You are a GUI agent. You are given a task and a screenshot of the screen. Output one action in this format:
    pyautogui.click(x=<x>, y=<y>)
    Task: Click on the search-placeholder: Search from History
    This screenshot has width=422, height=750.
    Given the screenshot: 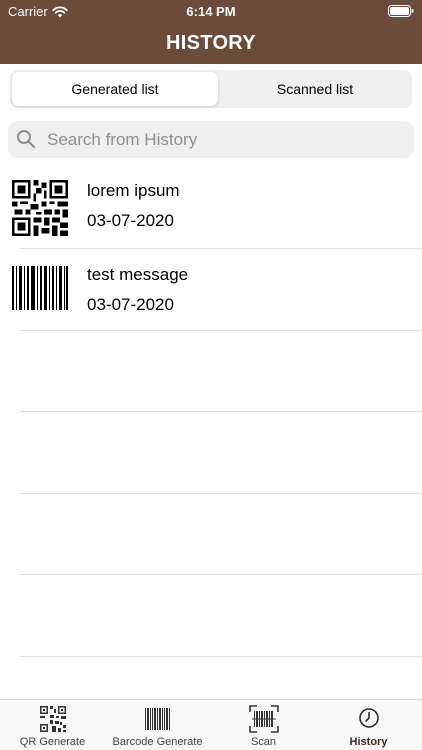 What is the action you would take?
    pyautogui.click(x=122, y=139)
    